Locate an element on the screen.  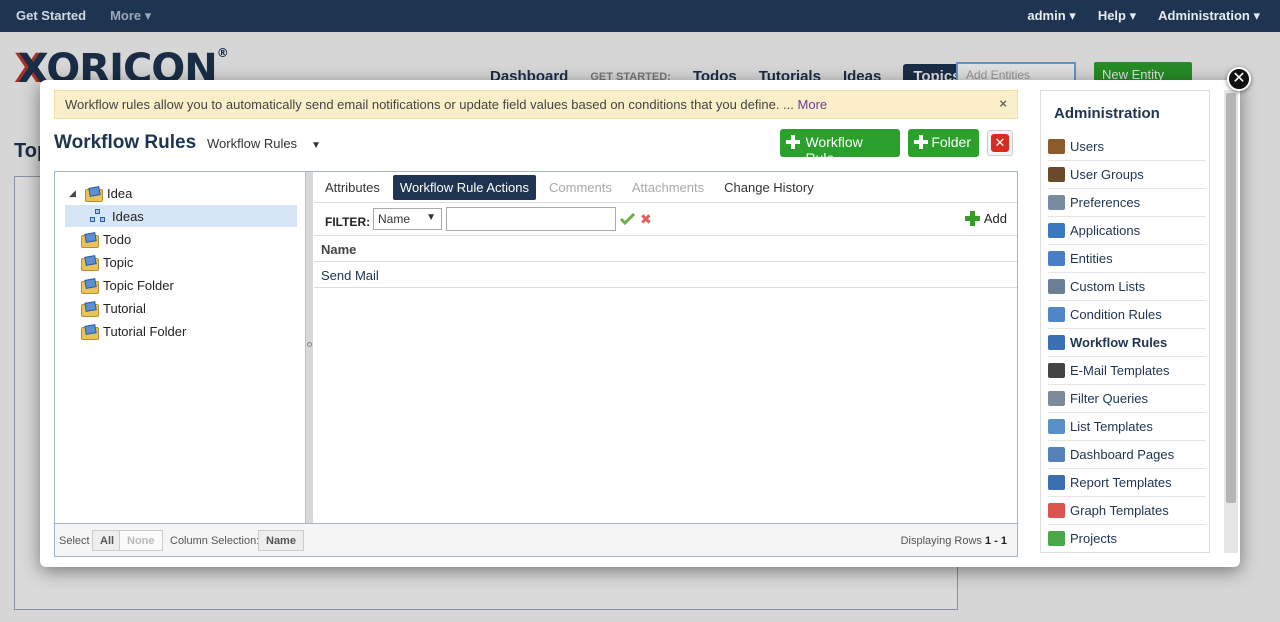
projects-icon is located at coordinates (1056, 538).